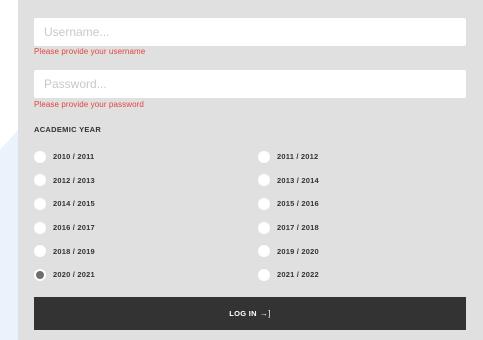 This screenshot has width=483, height=340. Describe the element at coordinates (74, 157) in the screenshot. I see `year-label: 2010 / 2011` at that location.